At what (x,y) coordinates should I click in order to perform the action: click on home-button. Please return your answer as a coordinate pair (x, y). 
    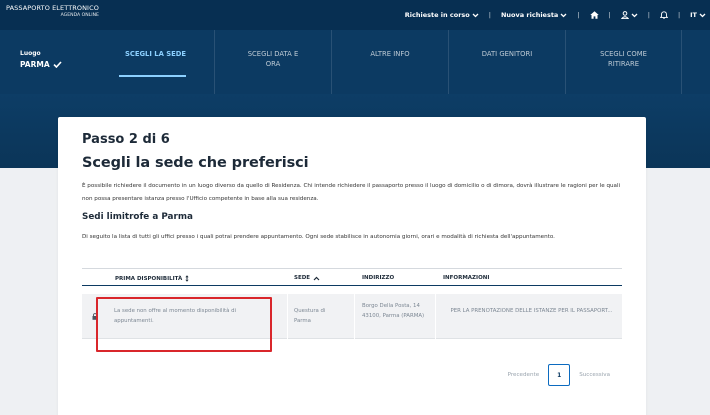
    Looking at the image, I should click on (594, 15).